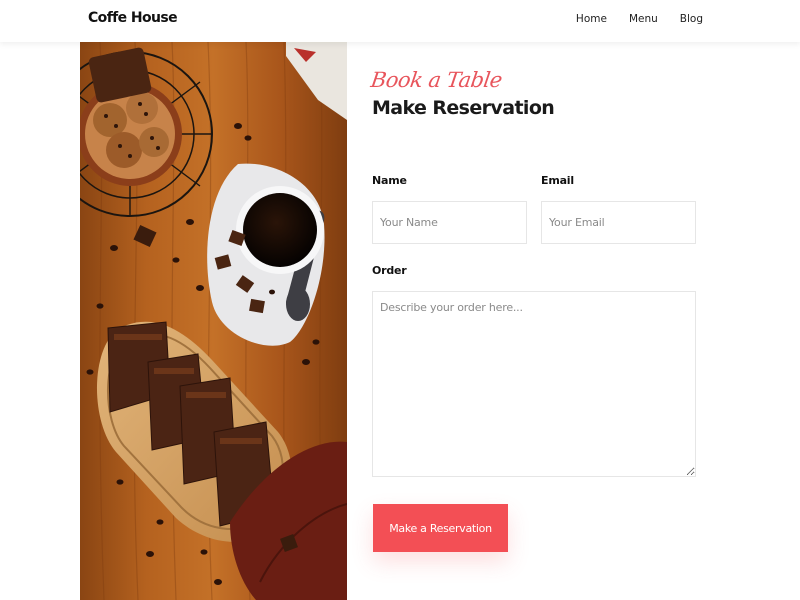 The height and width of the screenshot is (600, 800). Describe the element at coordinates (618, 222) in the screenshot. I see `email-input` at that location.